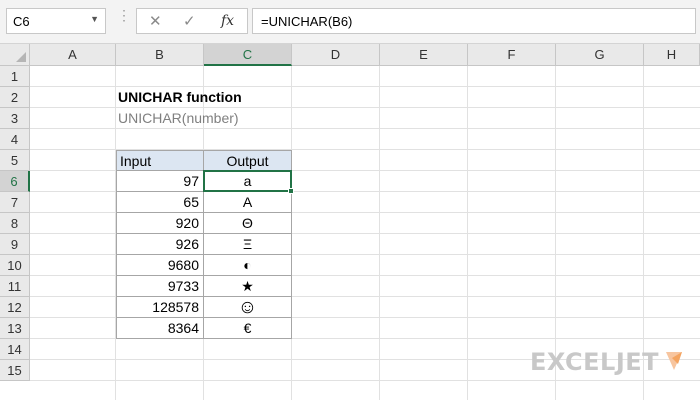 The width and height of the screenshot is (700, 400). I want to click on row-header-6: 6, so click(15, 181).